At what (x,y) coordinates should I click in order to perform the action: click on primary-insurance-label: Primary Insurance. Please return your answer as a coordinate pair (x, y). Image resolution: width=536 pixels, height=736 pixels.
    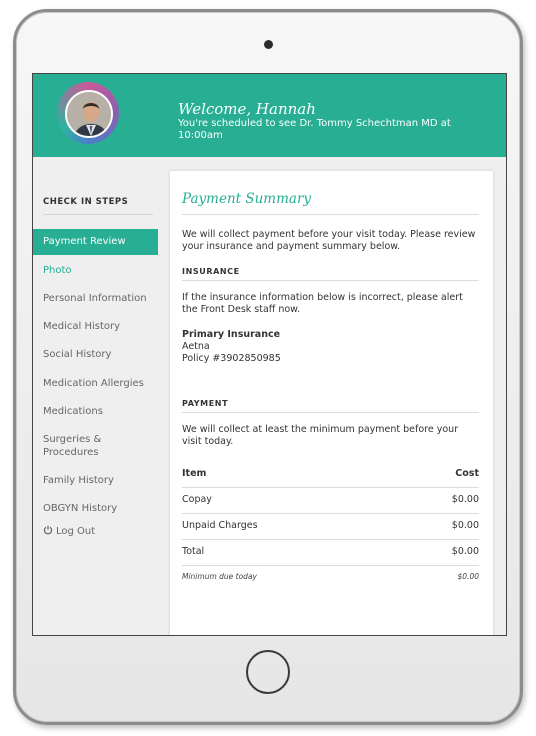
    Looking at the image, I should click on (231, 334).